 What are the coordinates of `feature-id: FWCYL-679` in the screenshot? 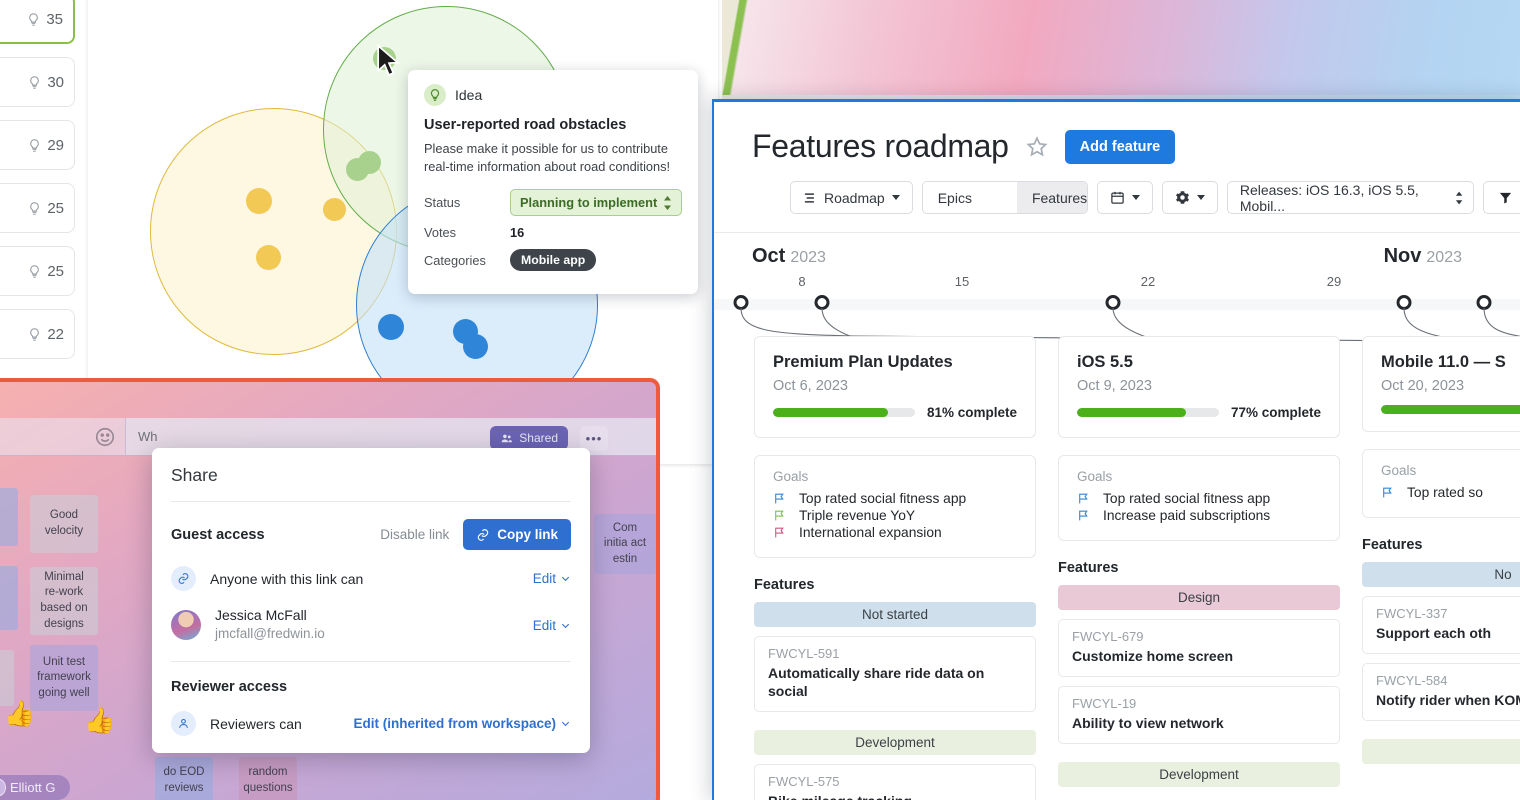 It's located at (1108, 636).